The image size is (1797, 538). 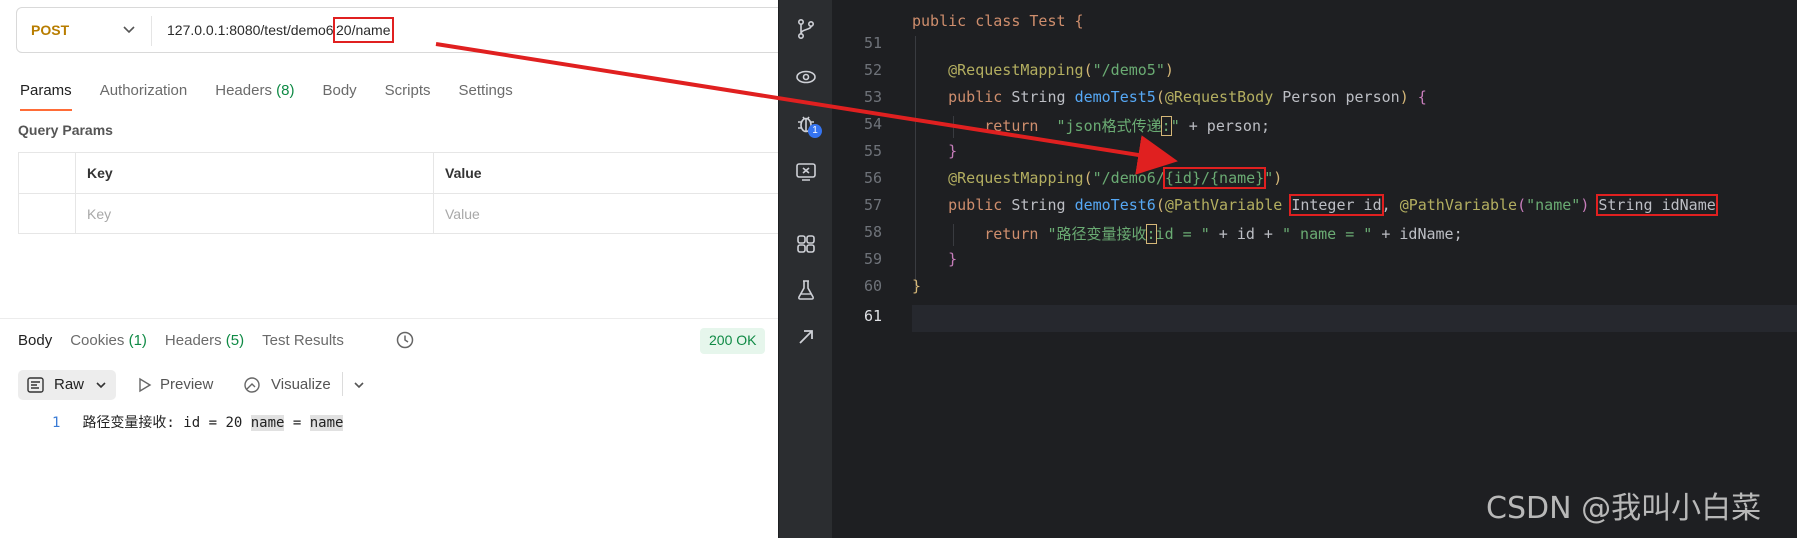 I want to click on code-text: Person person, so click(x=1341, y=97).